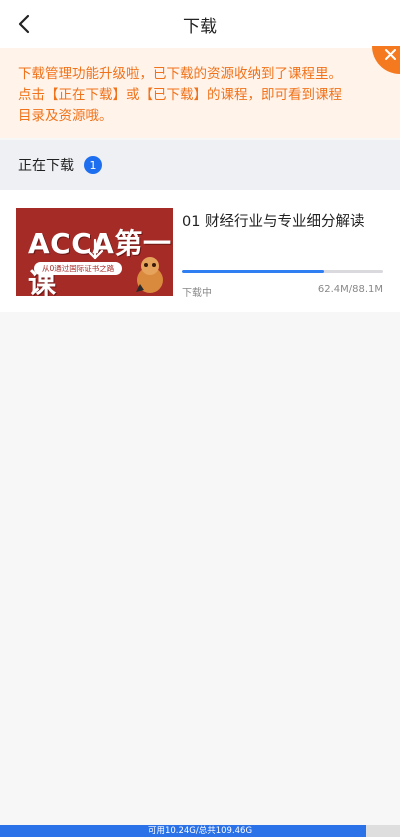  What do you see at coordinates (200, 165) in the screenshot?
I see `downloading-section-header: 正在下载 1` at bounding box center [200, 165].